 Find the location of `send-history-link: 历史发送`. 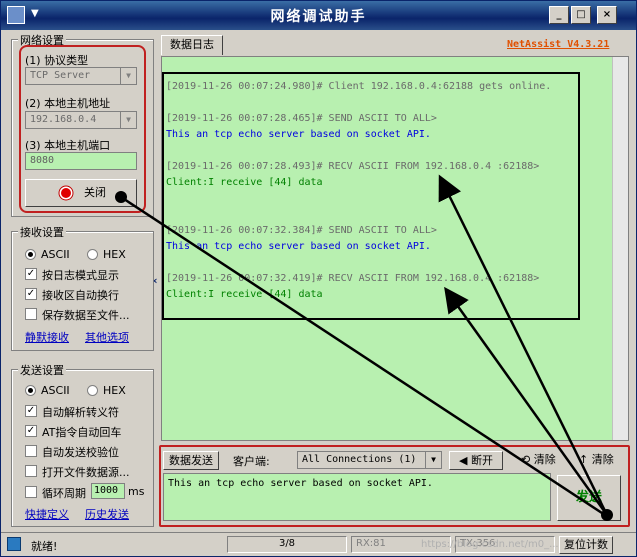

send-history-link: 历史发送 is located at coordinates (107, 514).